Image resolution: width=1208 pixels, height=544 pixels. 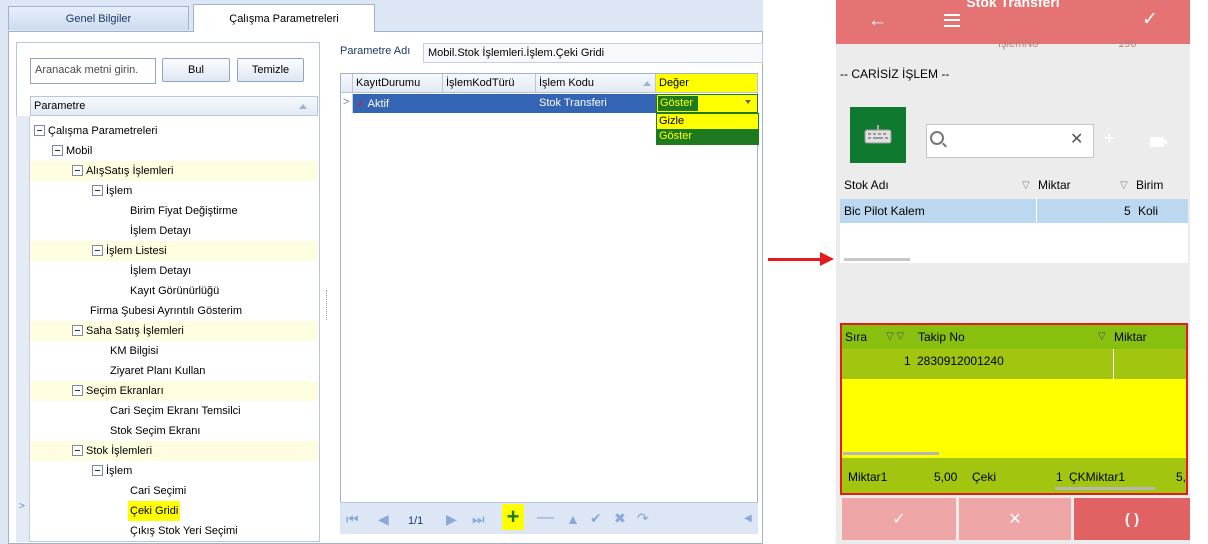 What do you see at coordinates (513, 517) in the screenshot?
I see `add-record-button: +` at bounding box center [513, 517].